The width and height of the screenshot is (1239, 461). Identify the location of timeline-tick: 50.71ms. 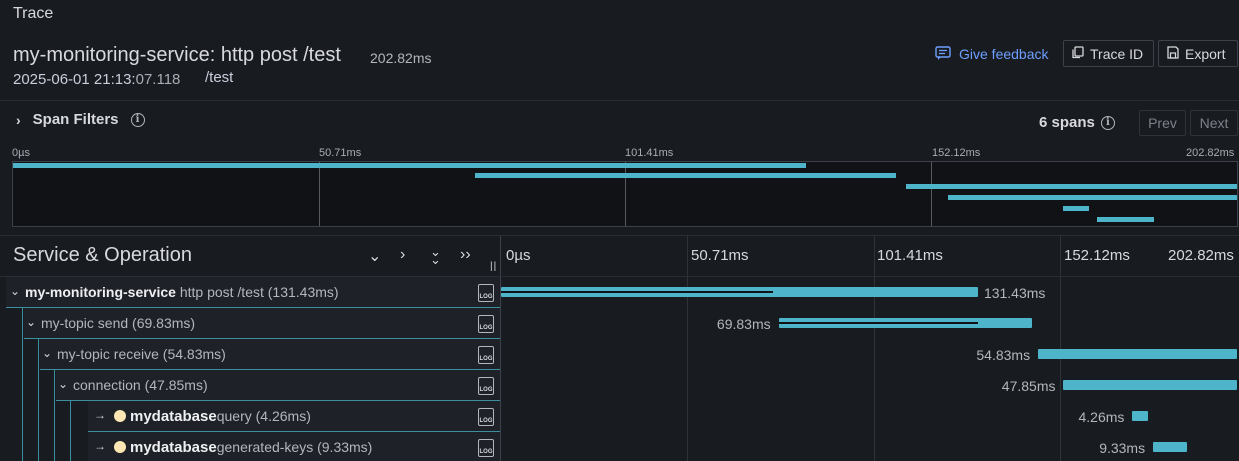
(720, 255).